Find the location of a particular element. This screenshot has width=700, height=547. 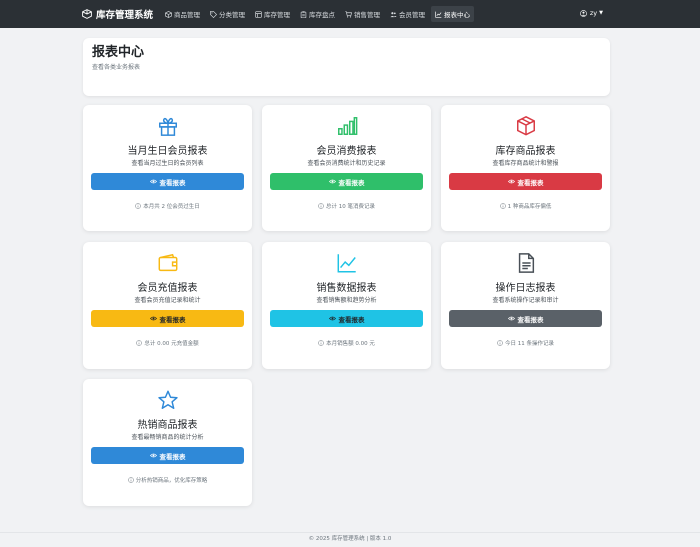

nav-item-inventory: 库存管理 is located at coordinates (272, 14).